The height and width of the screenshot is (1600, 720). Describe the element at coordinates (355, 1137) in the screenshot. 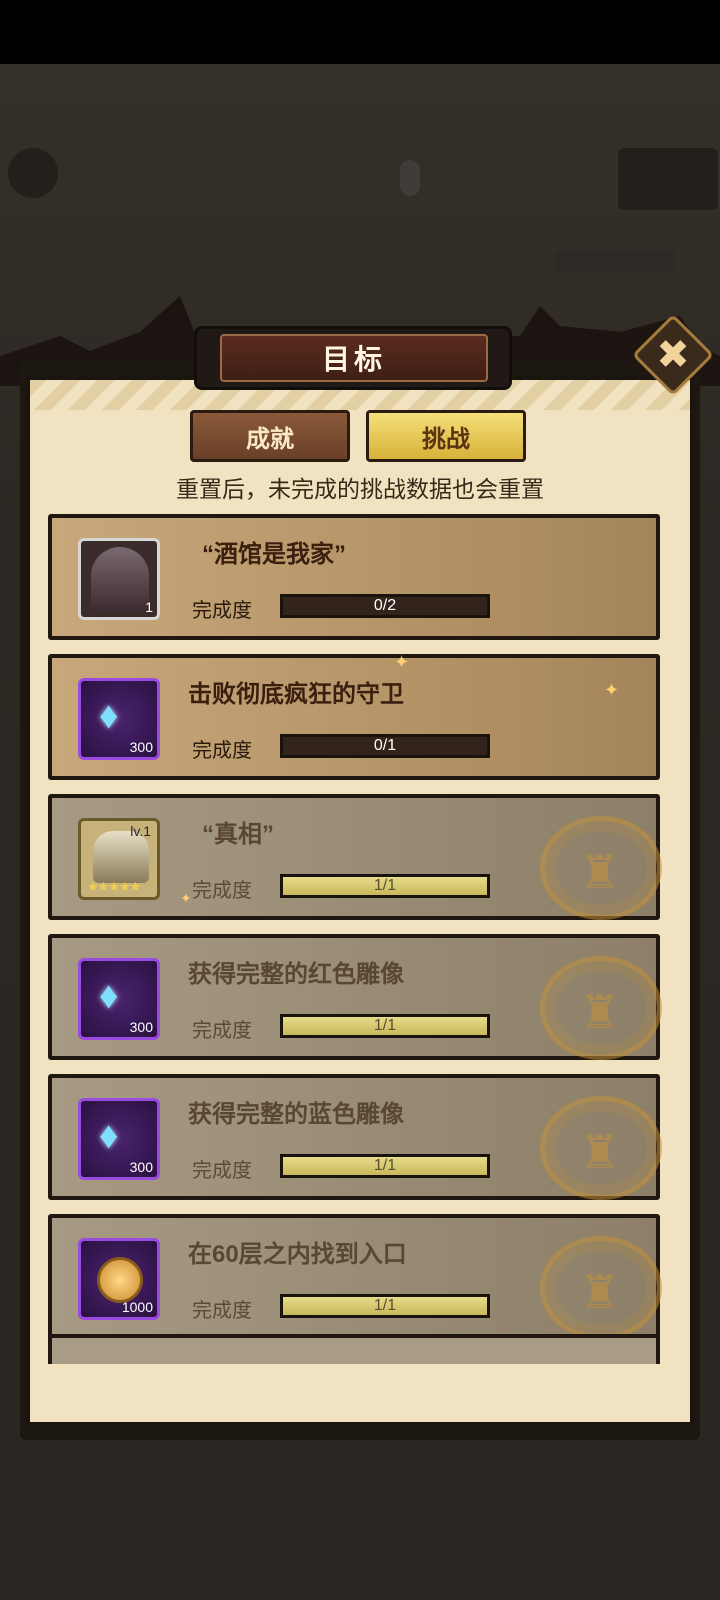

I see `challenge-card: ♦ 300 获得完整的蓝色雕像 完成度 1/1` at that location.